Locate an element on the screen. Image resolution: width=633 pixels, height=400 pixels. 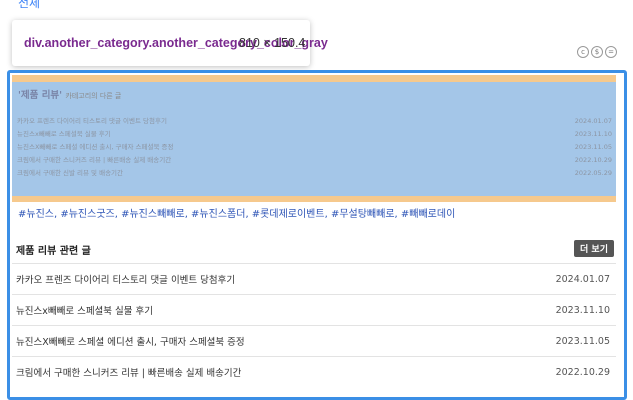
another-category-item-title: 뉴진스X빼빼로 스페셜 에디션 출시, 구매자 스페셜북 증정 is located at coordinates (95, 147).